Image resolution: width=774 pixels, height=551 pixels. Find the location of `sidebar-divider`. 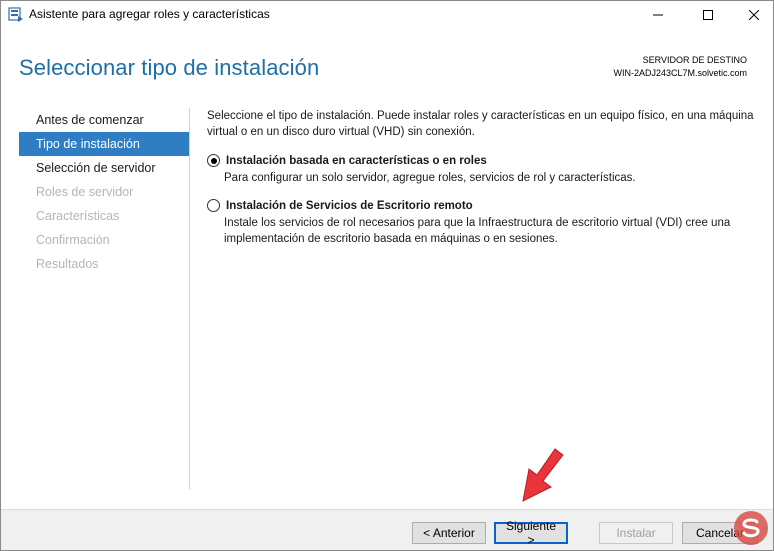

sidebar-divider is located at coordinates (189, 298).